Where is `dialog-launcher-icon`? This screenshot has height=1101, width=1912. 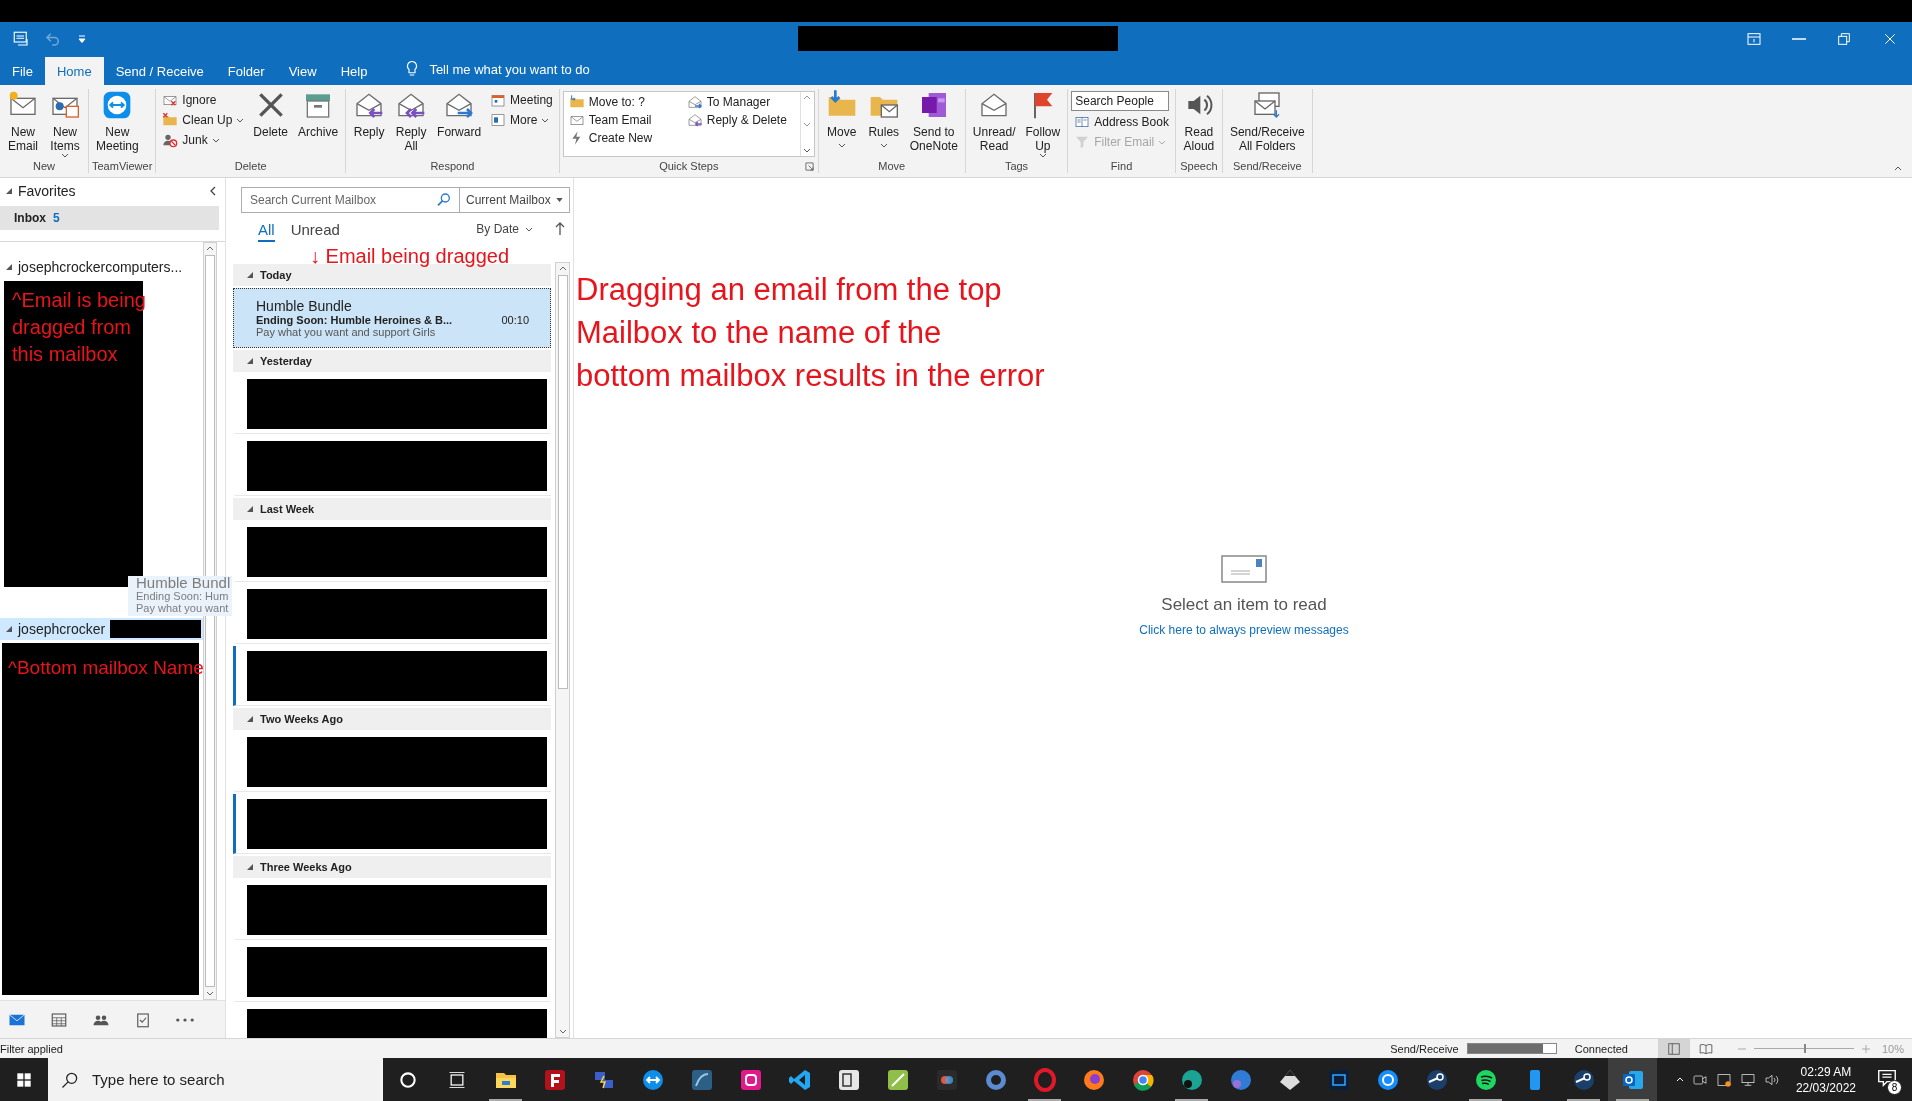
dialog-launcher-icon is located at coordinates (809, 166).